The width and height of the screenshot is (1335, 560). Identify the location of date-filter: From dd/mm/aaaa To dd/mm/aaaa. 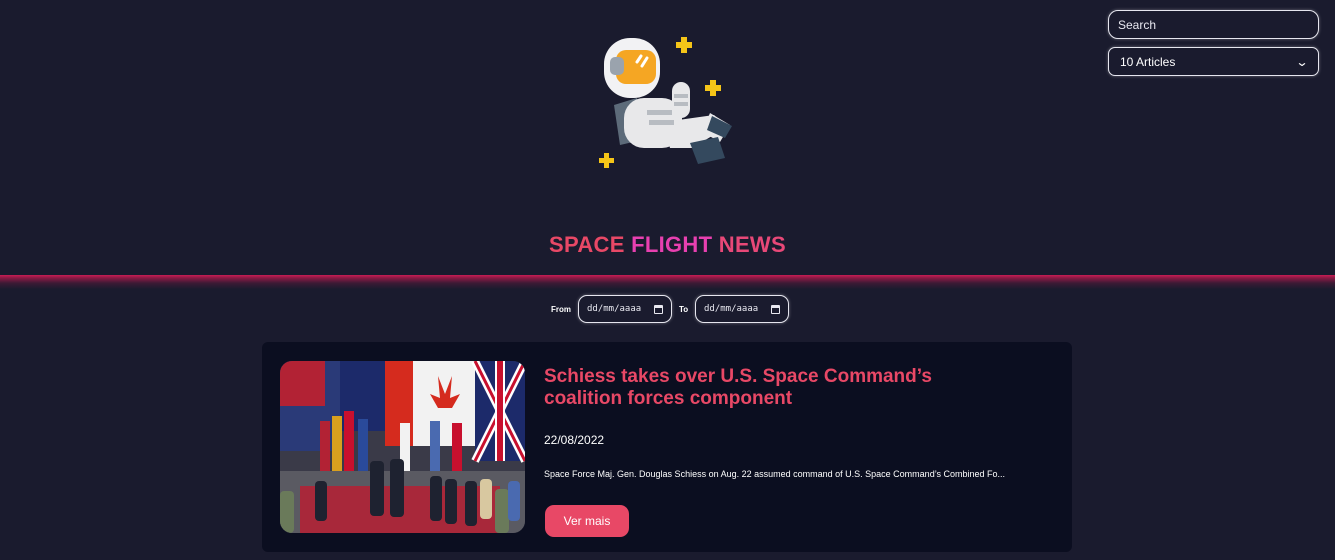
(667, 309).